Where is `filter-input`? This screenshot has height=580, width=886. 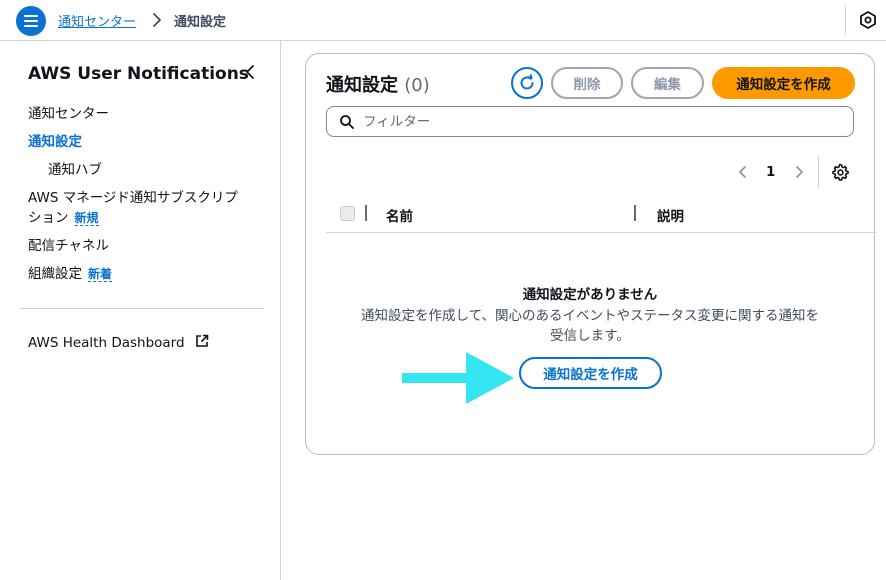
filter-input is located at coordinates (603, 122).